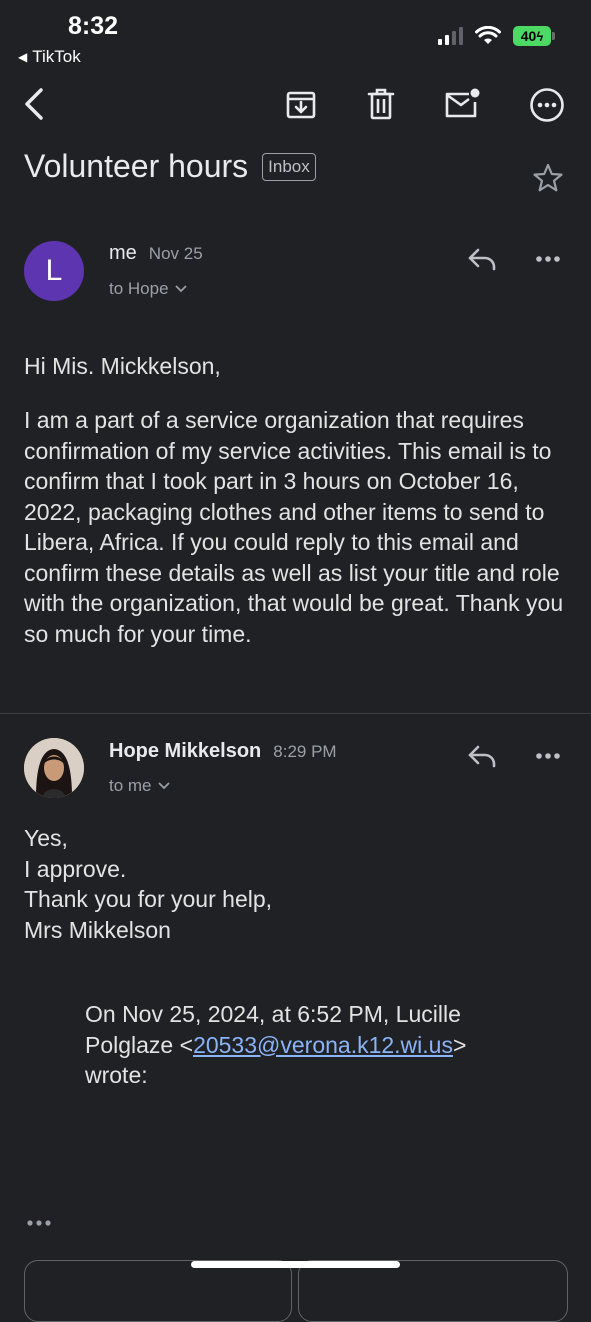  I want to click on back-to-app-link: ◀ TikTok, so click(49, 57).